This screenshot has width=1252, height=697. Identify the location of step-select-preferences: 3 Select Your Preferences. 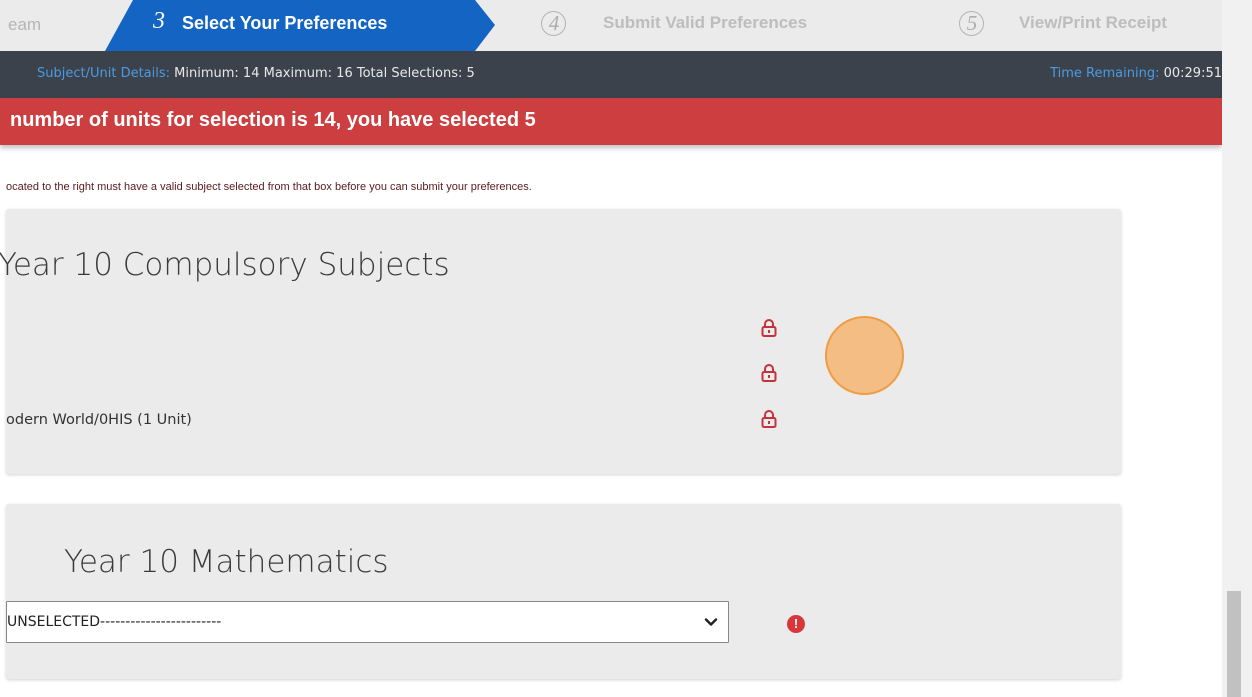
(300, 25).